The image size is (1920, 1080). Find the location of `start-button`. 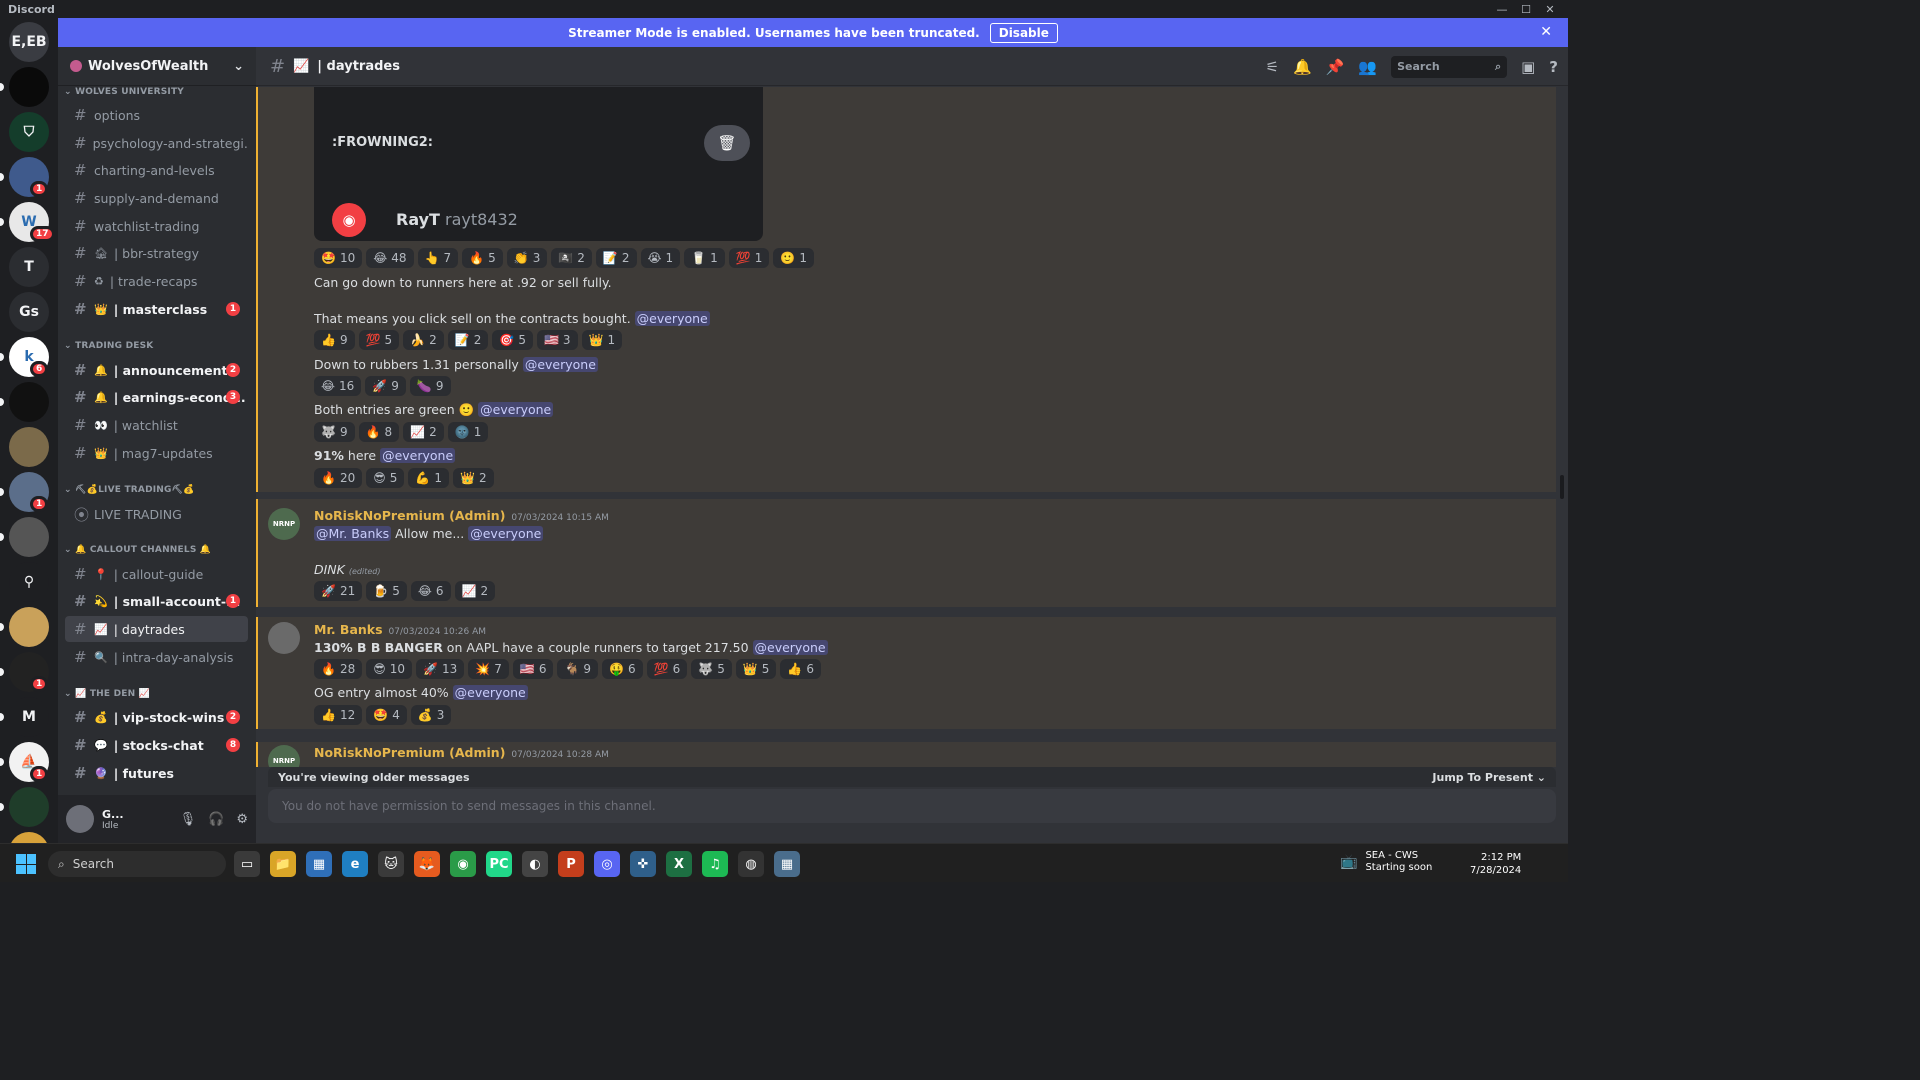

start-button is located at coordinates (26, 864).